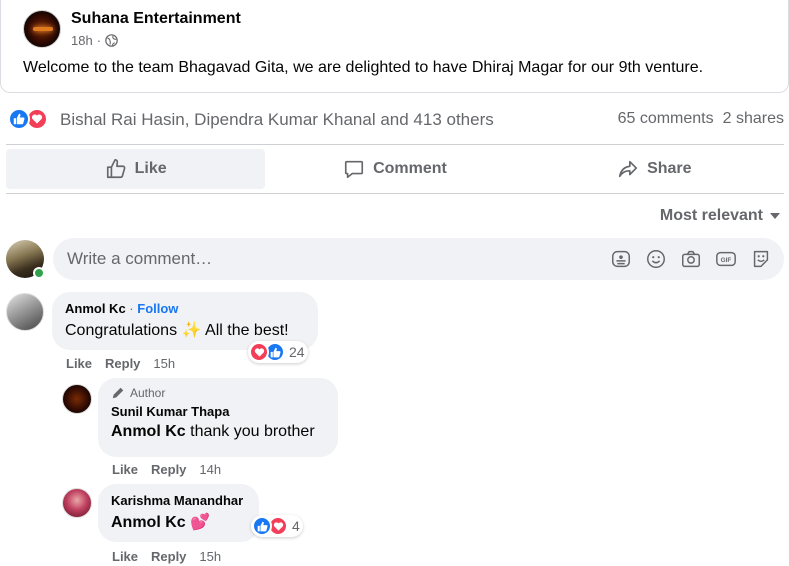 The width and height of the screenshot is (789, 566). Describe the element at coordinates (148, 393) in the screenshot. I see `author-label: Author` at that location.